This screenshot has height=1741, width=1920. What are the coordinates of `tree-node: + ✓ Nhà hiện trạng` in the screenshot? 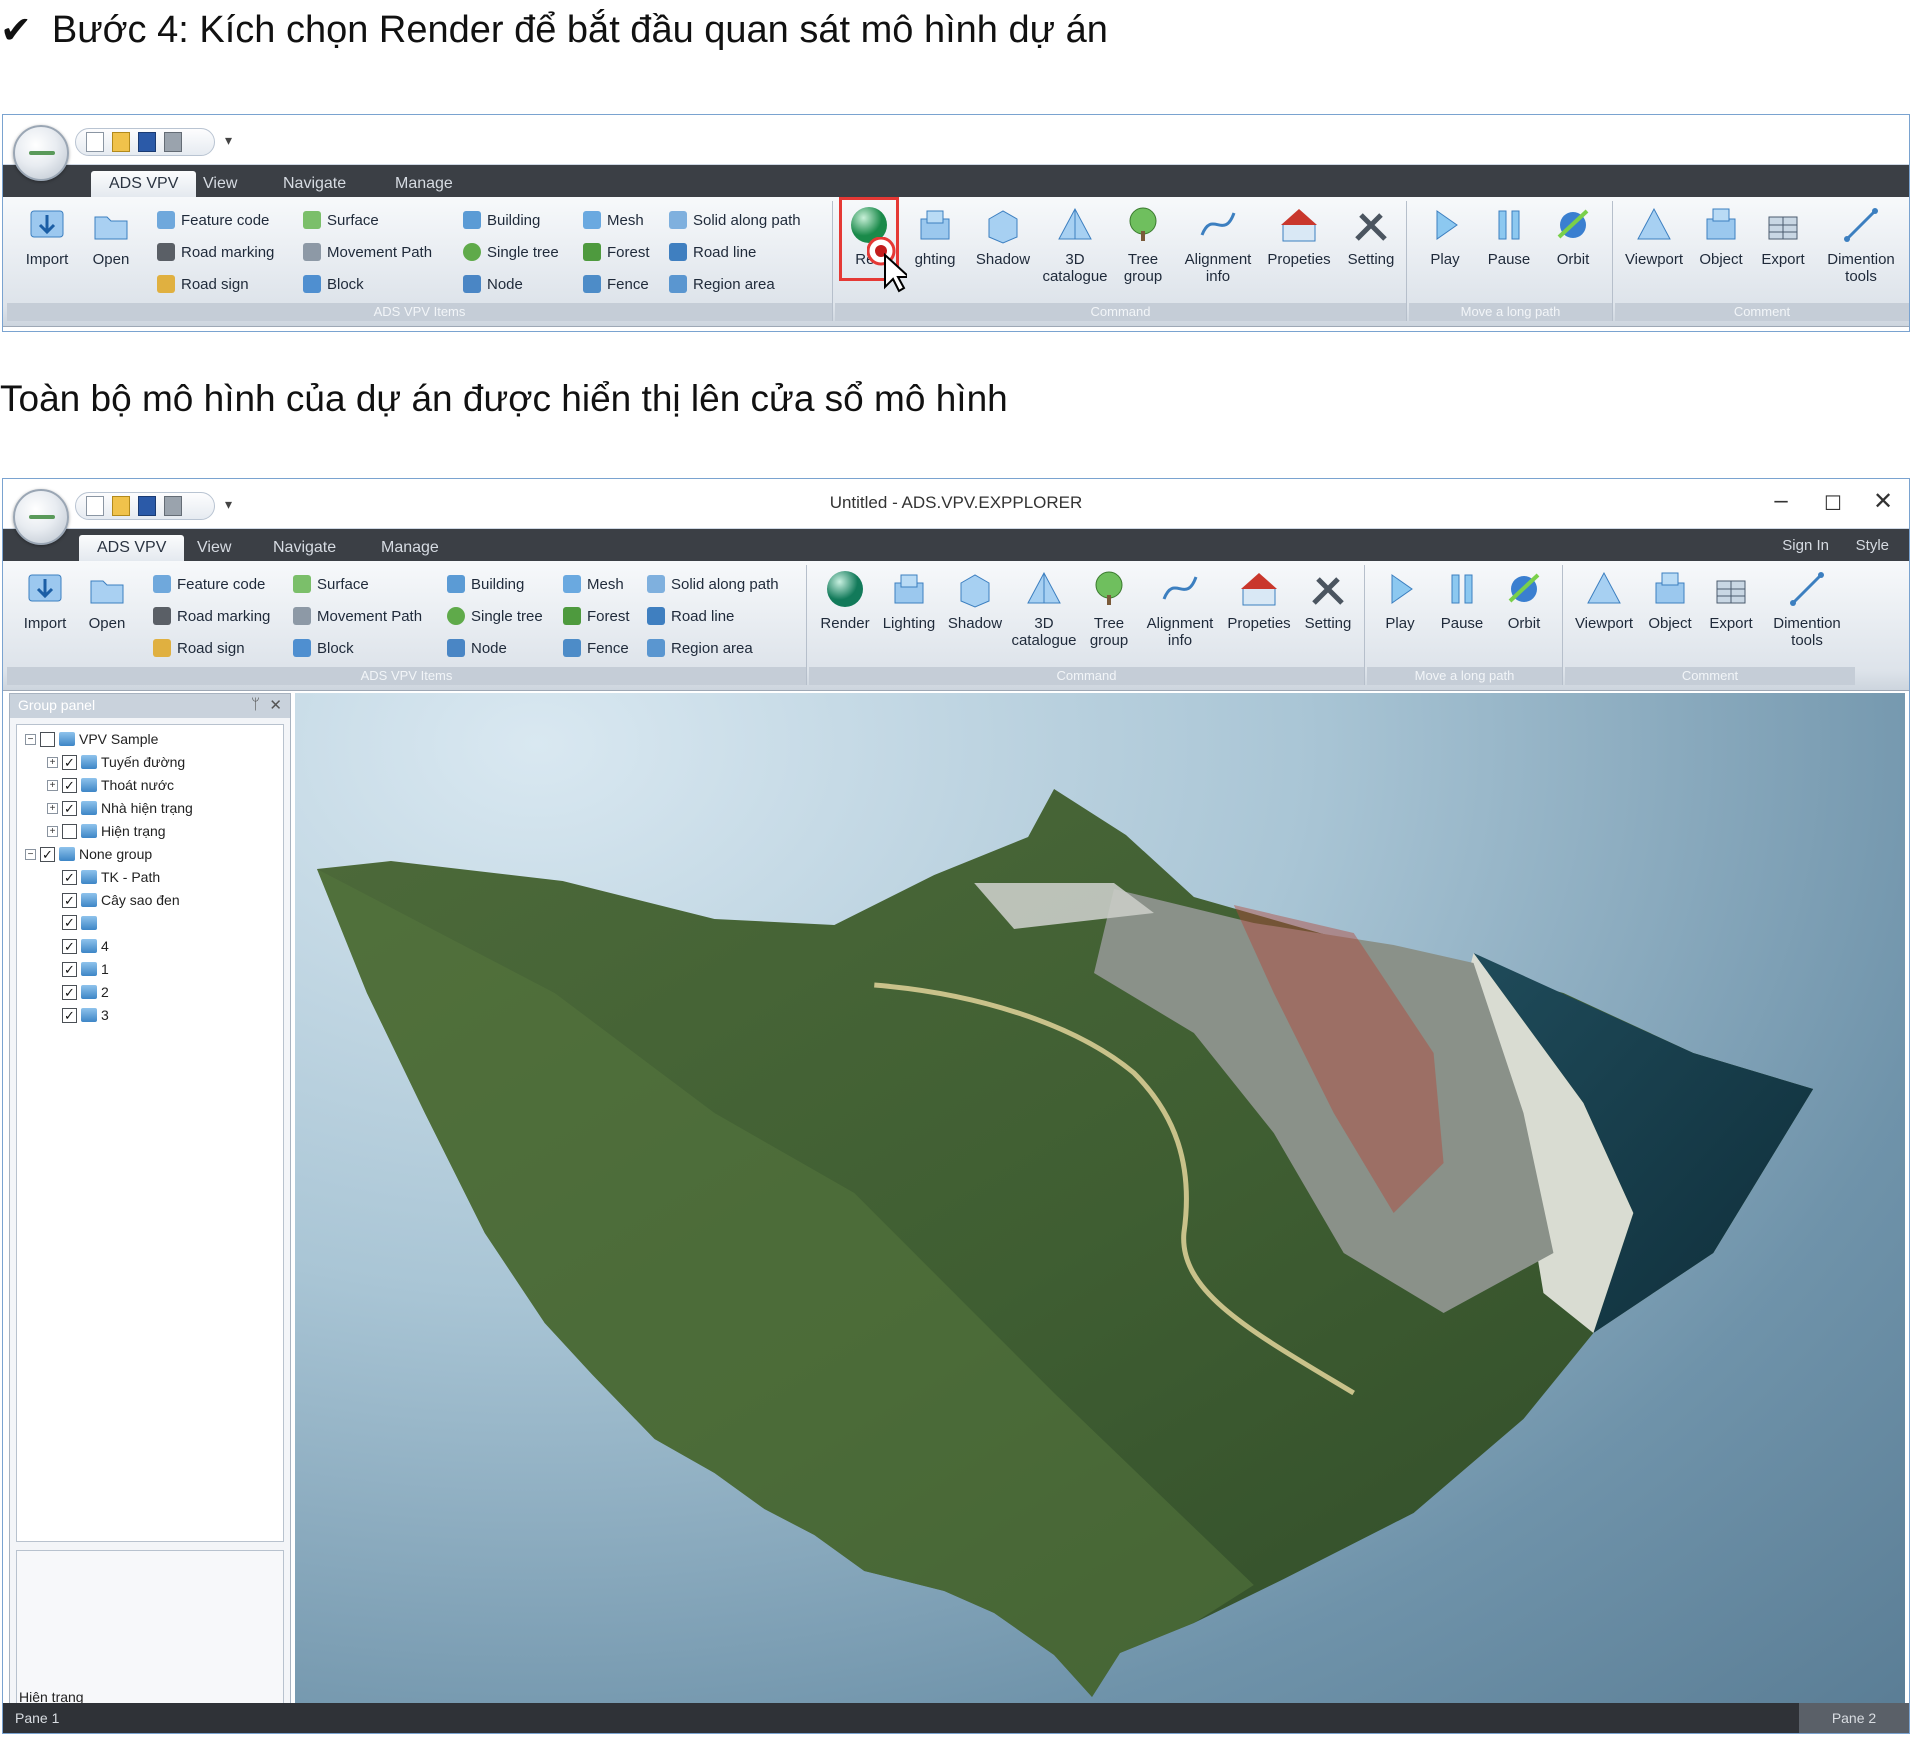 It's located at (120, 808).